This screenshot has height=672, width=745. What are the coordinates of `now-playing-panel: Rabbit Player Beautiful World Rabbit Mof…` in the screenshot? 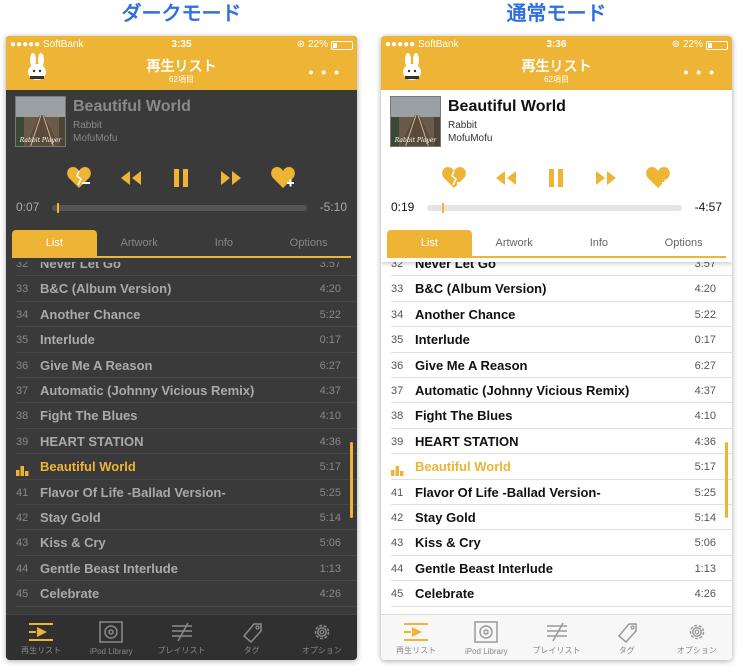 It's located at (556, 176).